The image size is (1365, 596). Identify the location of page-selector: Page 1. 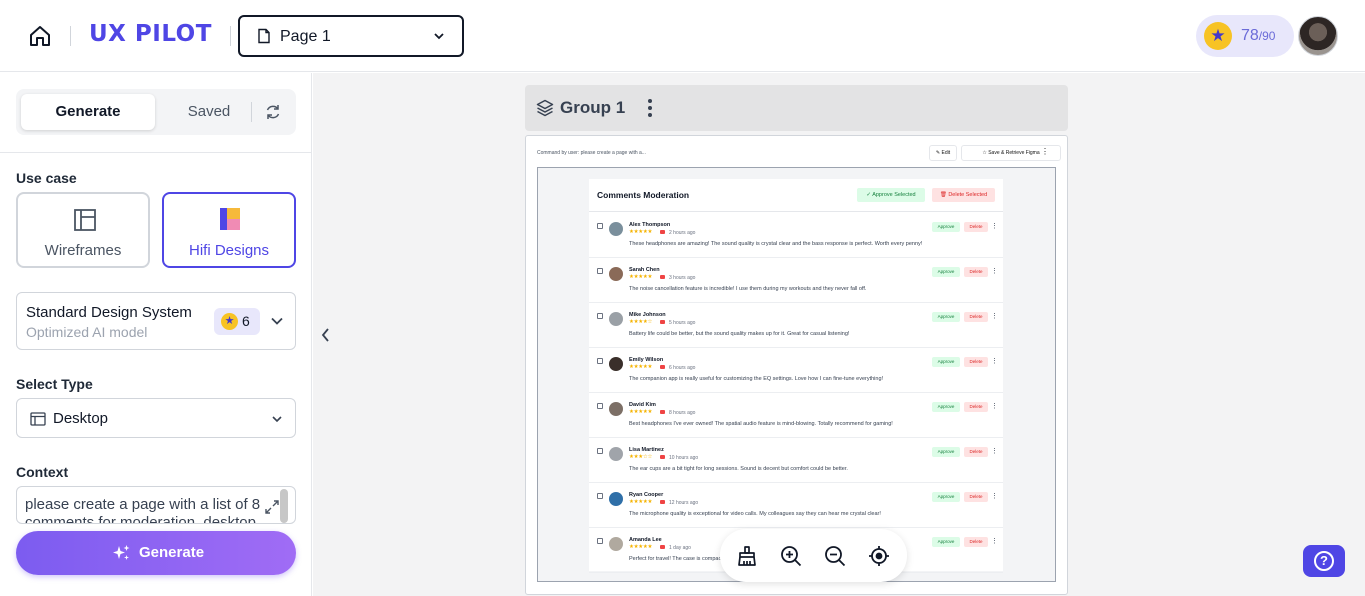
(351, 36).